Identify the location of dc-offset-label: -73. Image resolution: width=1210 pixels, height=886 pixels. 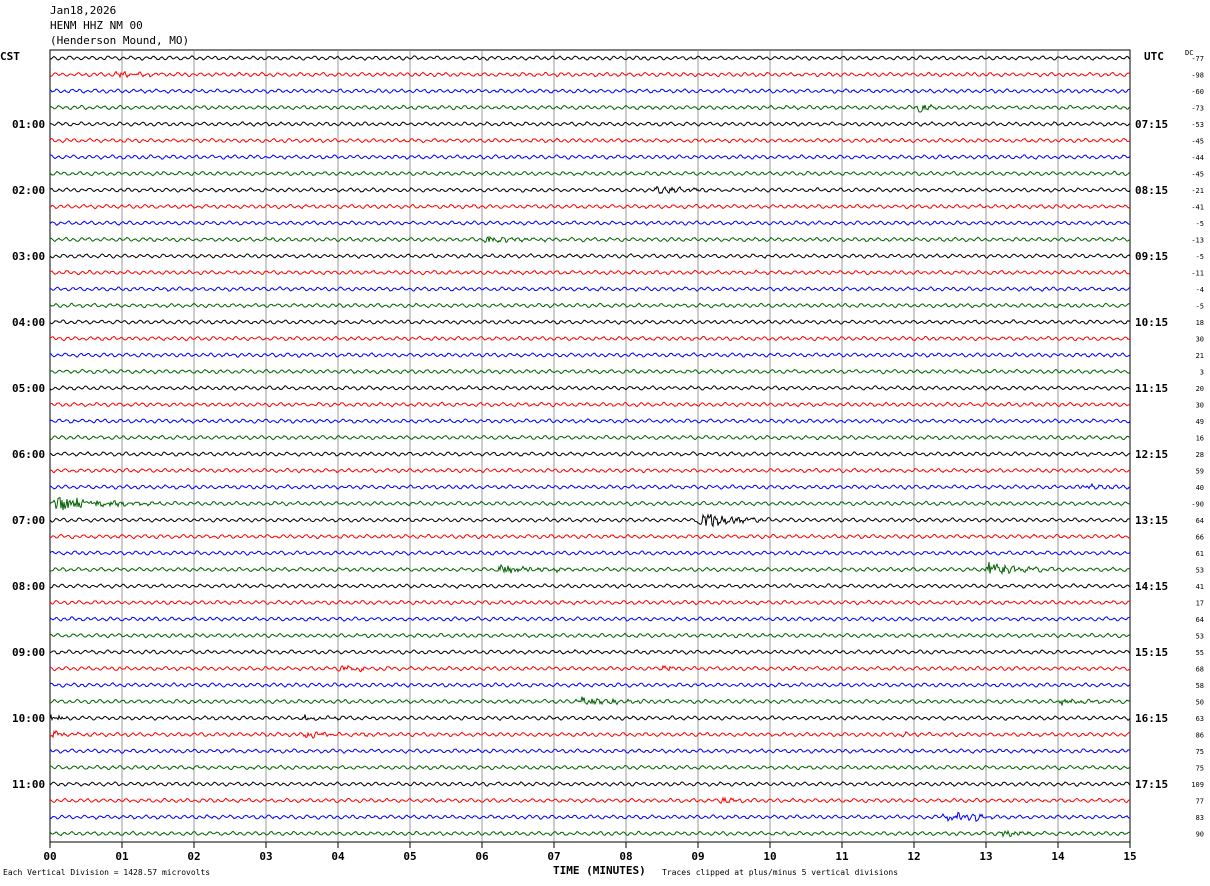
(1197, 109).